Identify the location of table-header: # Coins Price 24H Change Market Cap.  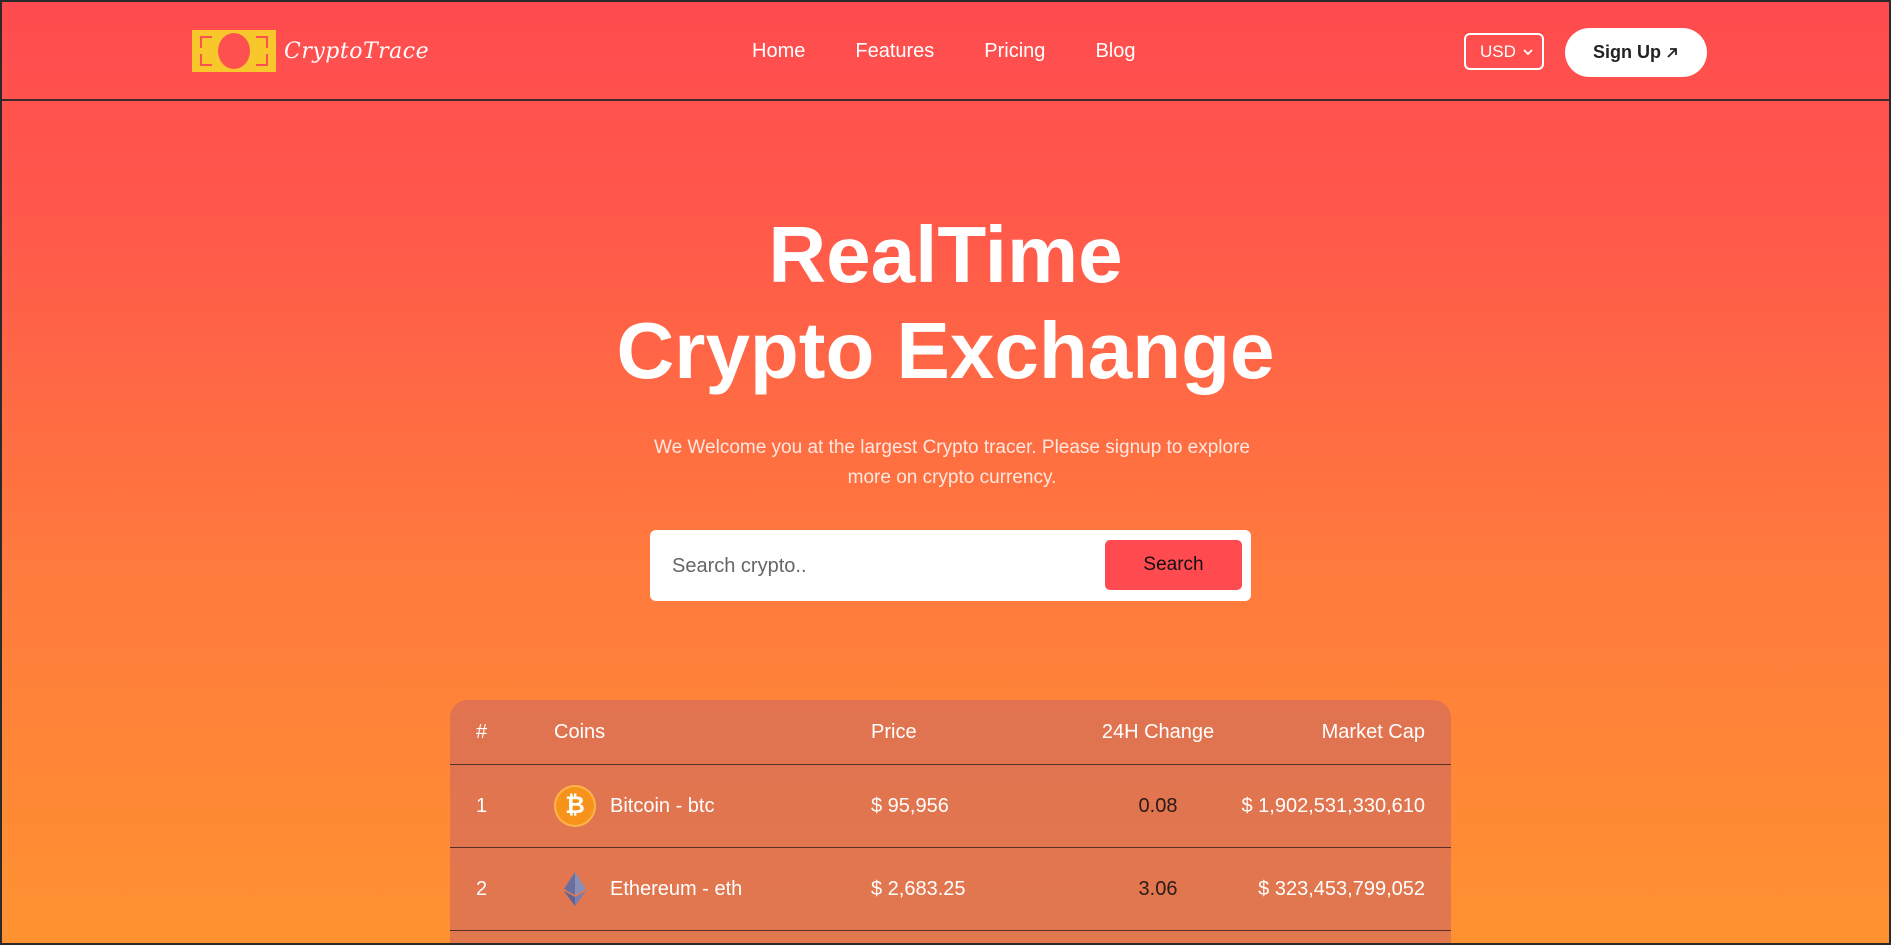
(950, 732).